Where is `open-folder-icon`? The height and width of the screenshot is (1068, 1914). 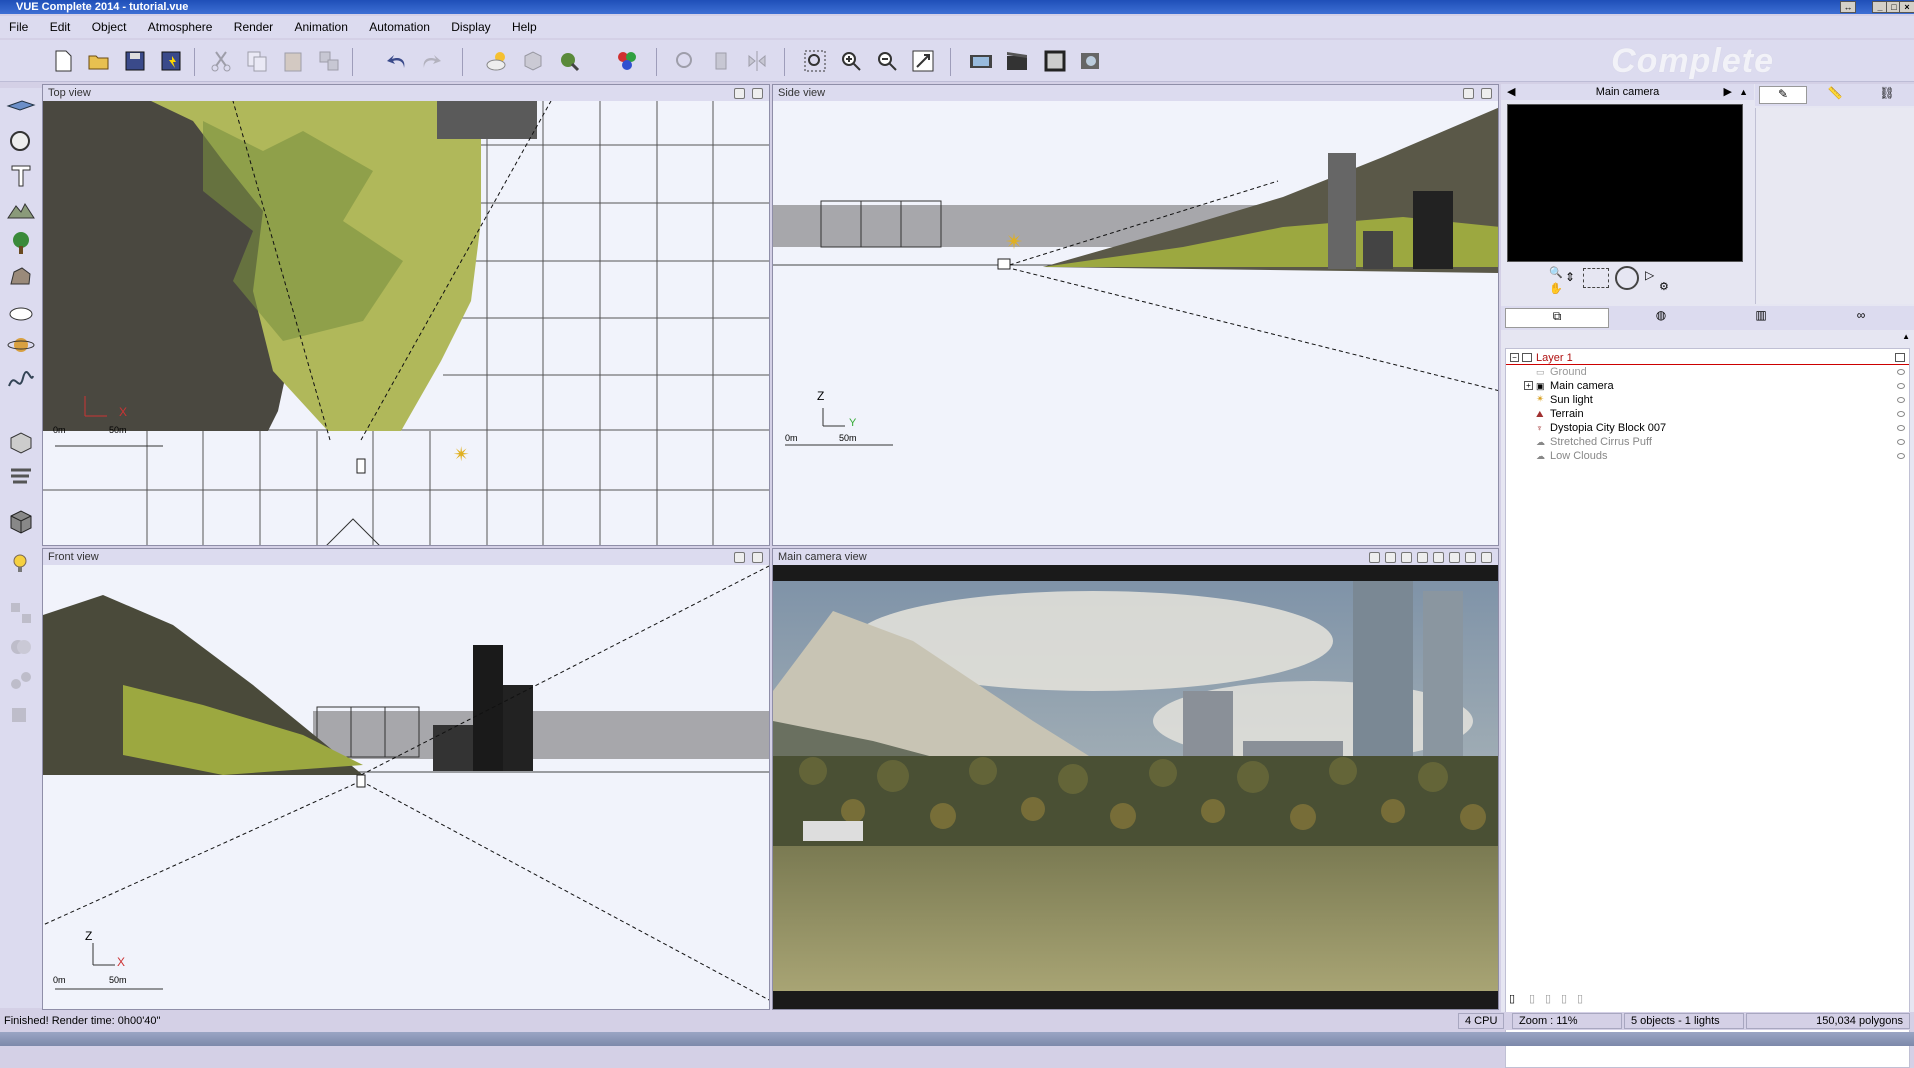
open-folder-icon is located at coordinates (99, 61).